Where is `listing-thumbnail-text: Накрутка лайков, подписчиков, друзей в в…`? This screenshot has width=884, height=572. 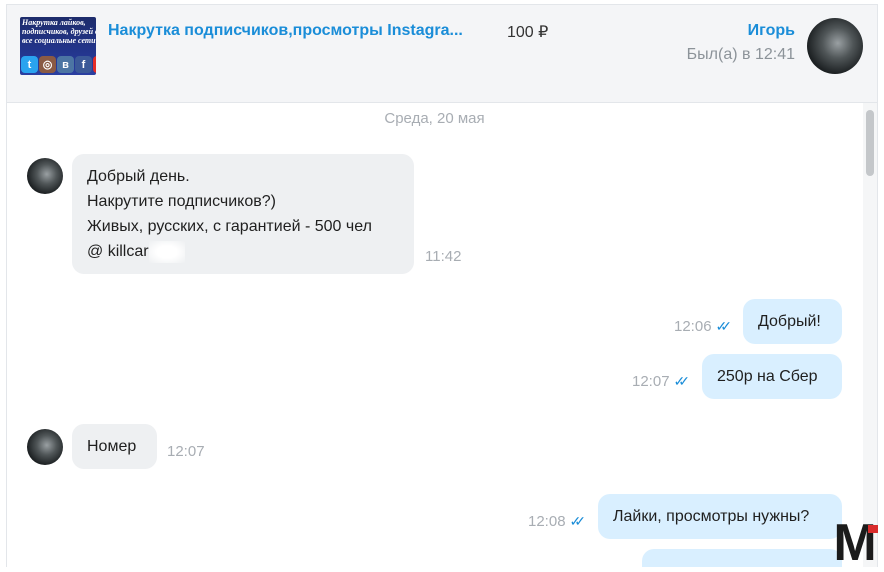
listing-thumbnail-text: Накрутка лайков, подписчиков, друзей в в… is located at coordinates (59, 31).